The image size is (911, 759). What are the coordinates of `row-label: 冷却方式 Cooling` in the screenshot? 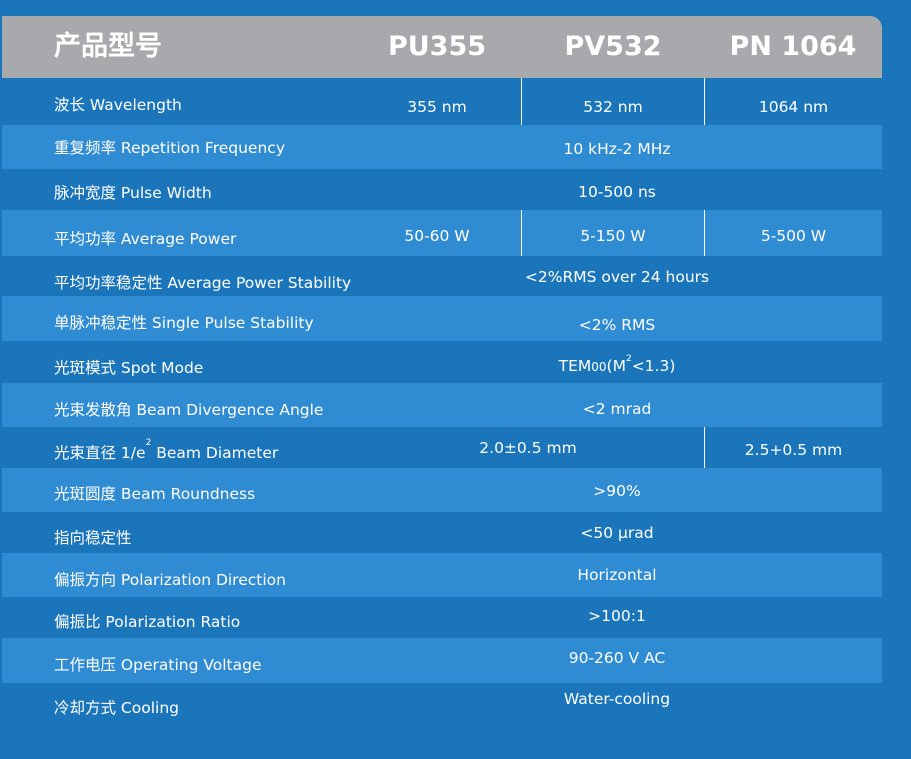 It's located at (116, 708).